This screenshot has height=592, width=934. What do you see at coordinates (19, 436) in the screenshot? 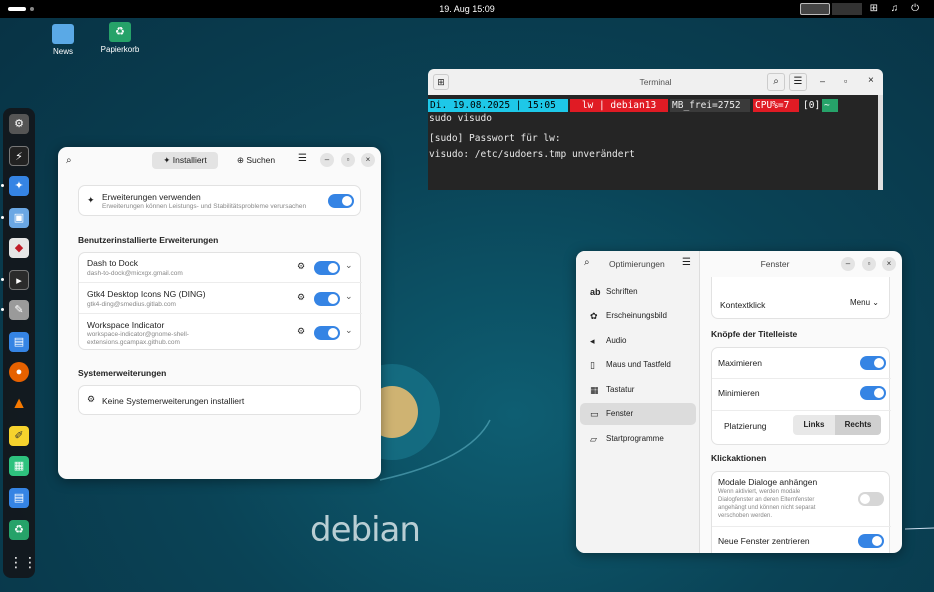
I see `text-editor-icon: ✐` at bounding box center [19, 436].